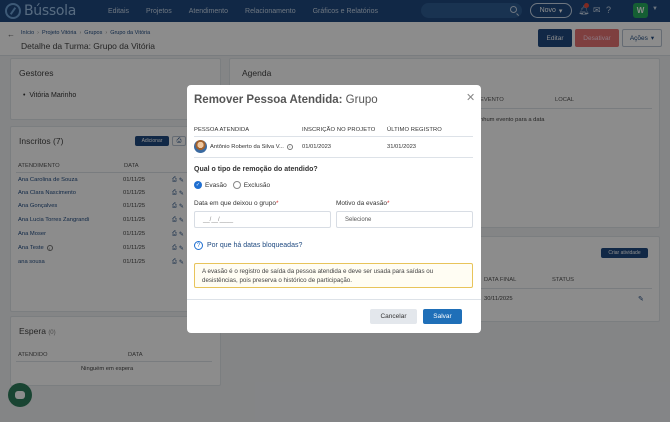 This screenshot has width=670, height=422. Describe the element at coordinates (198, 185) in the screenshot. I see `check-icon: ✓` at that location.